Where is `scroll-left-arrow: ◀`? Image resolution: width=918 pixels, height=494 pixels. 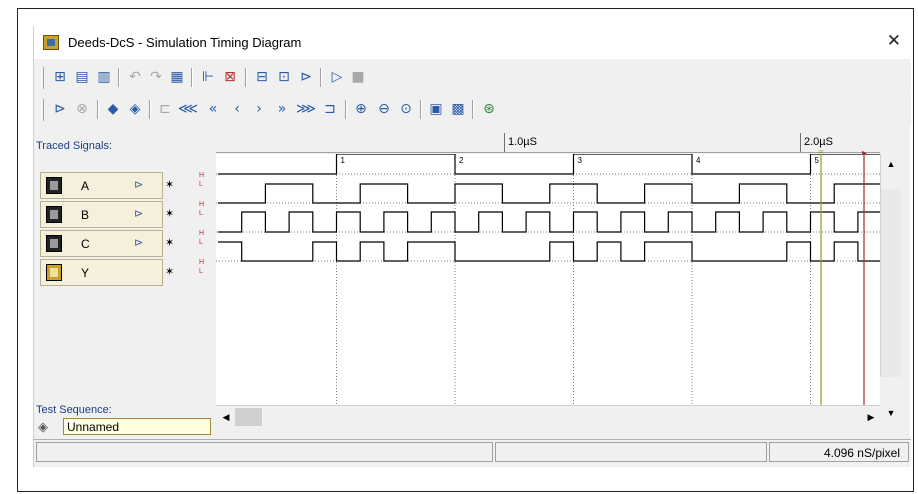
scroll-left-arrow: ◀ is located at coordinates (226, 417).